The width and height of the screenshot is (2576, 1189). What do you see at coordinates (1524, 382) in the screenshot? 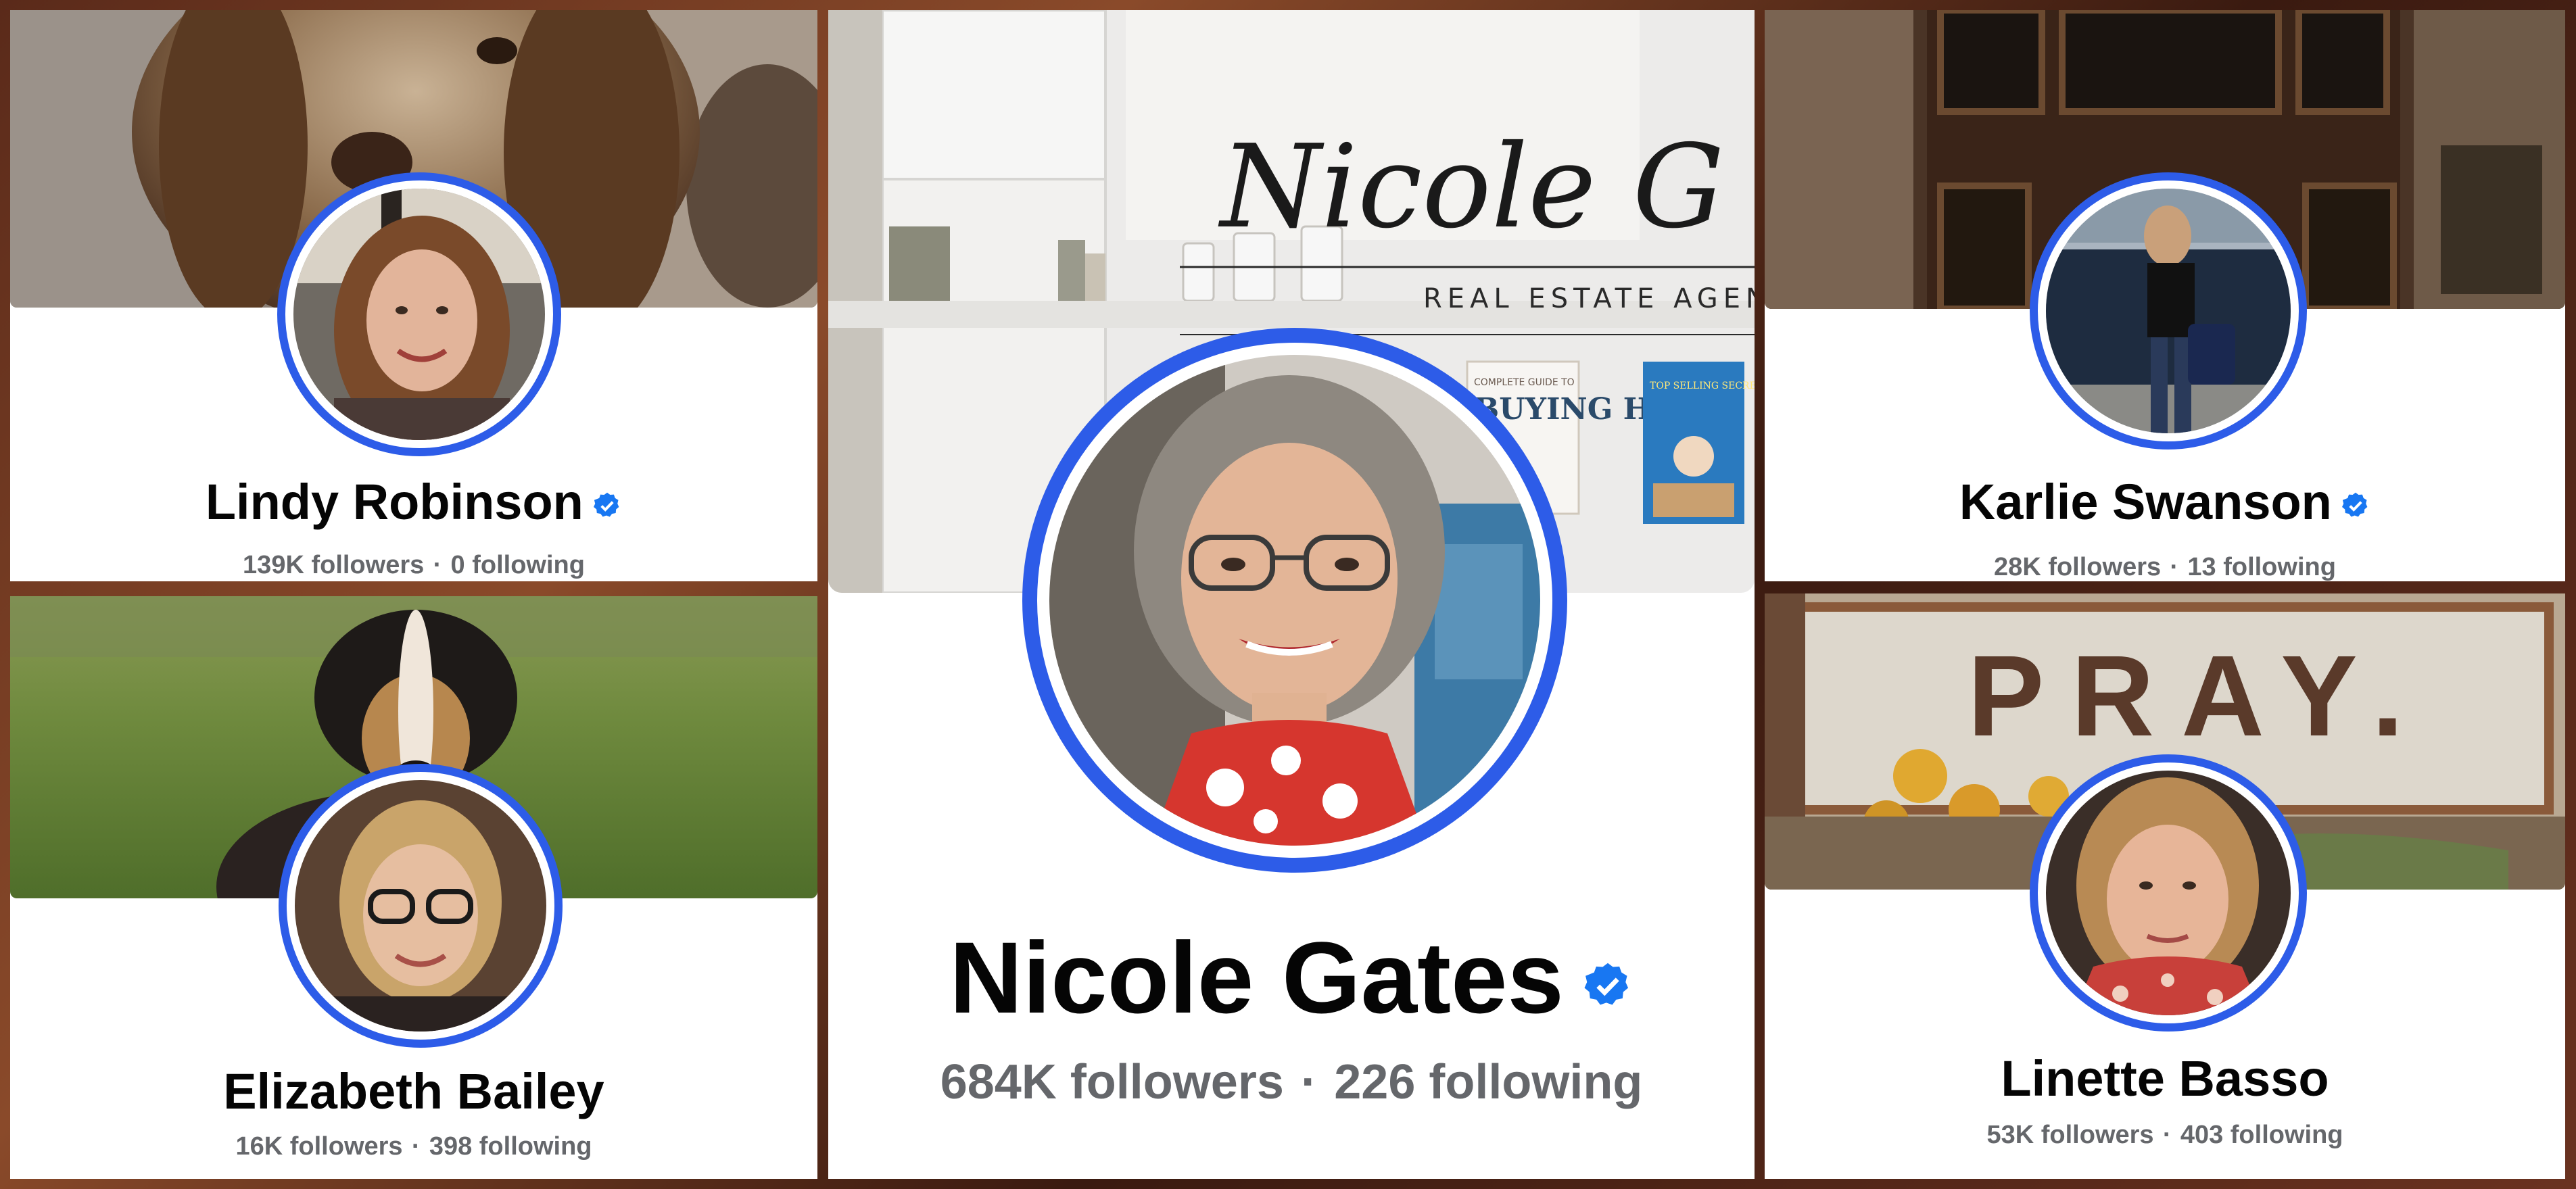
I see `book-1-top: COMPLETE GUIDE TO` at bounding box center [1524, 382].